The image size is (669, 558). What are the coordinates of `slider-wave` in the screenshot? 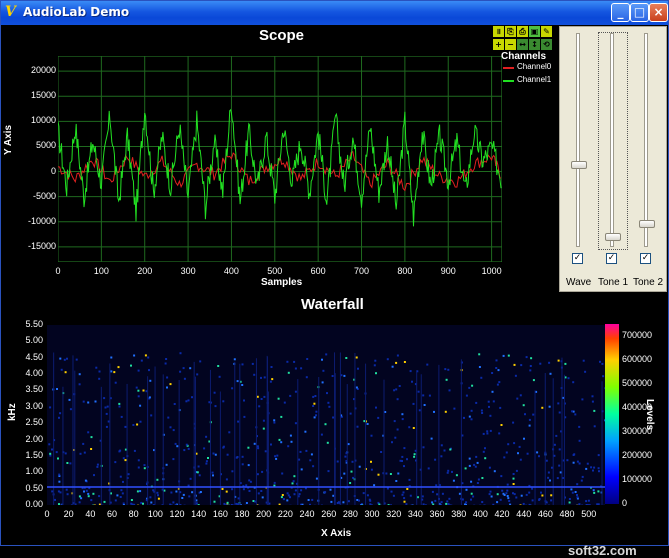 It's located at (579, 141).